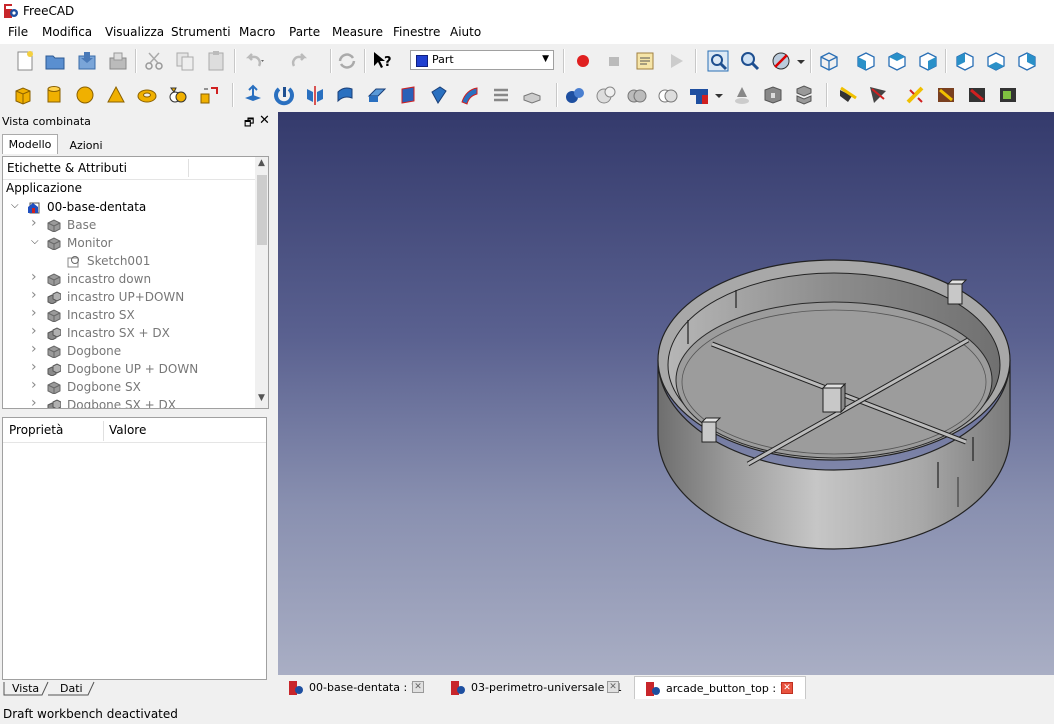 The width and height of the screenshot is (1054, 724). Describe the element at coordinates (30, 144) in the screenshot. I see `tab-modello: Modello` at that location.